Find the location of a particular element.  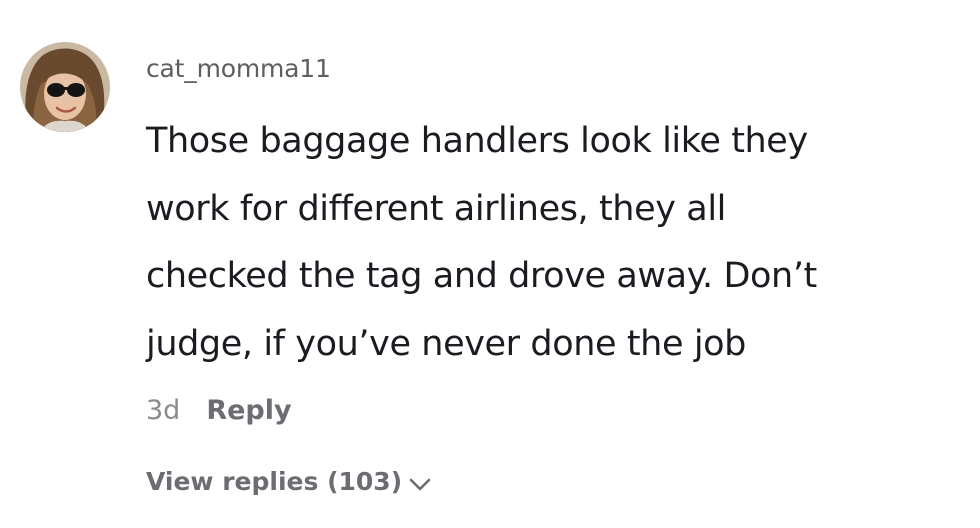

comment-meta: 3d Reply is located at coordinates (219, 410).